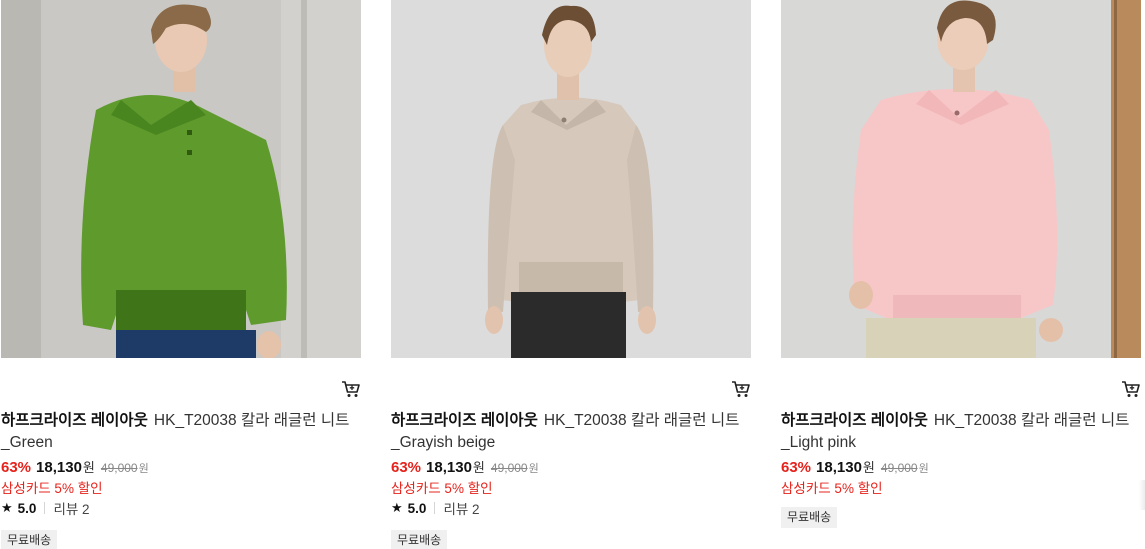  What do you see at coordinates (182, 432) in the screenshot?
I see `product-title: 하프크라이즈 레이아웃 HK_T20038 칼라 래글런 니트 _Green` at bounding box center [182, 432].